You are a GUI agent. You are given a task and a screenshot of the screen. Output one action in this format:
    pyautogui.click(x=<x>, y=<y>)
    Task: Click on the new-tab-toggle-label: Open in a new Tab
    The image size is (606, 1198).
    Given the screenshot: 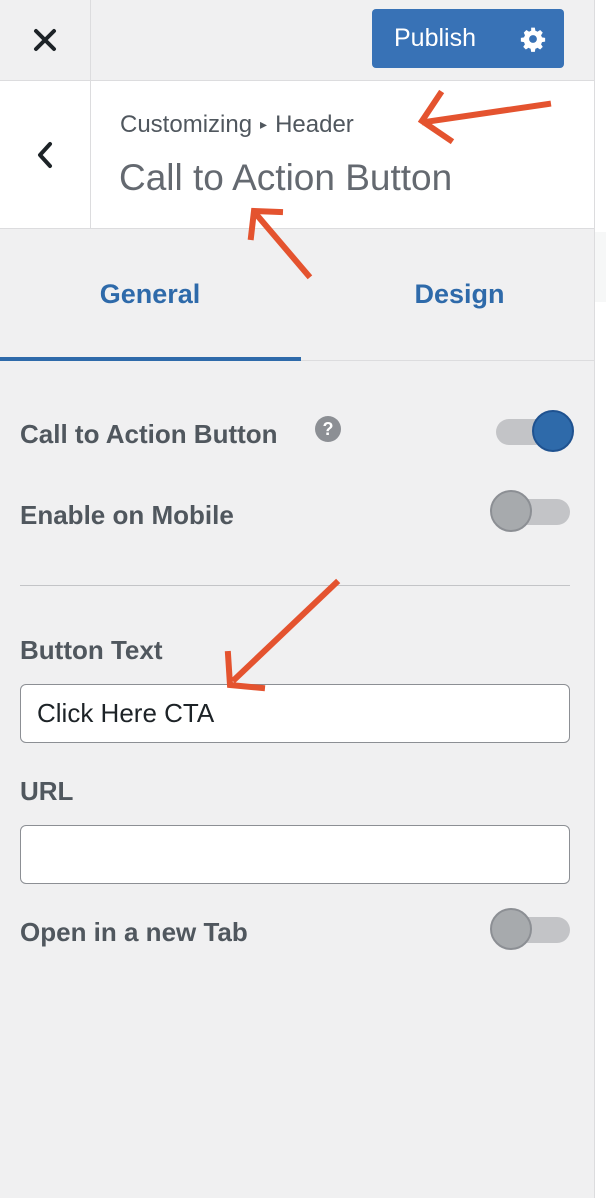 What is the action you would take?
    pyautogui.click(x=134, y=932)
    